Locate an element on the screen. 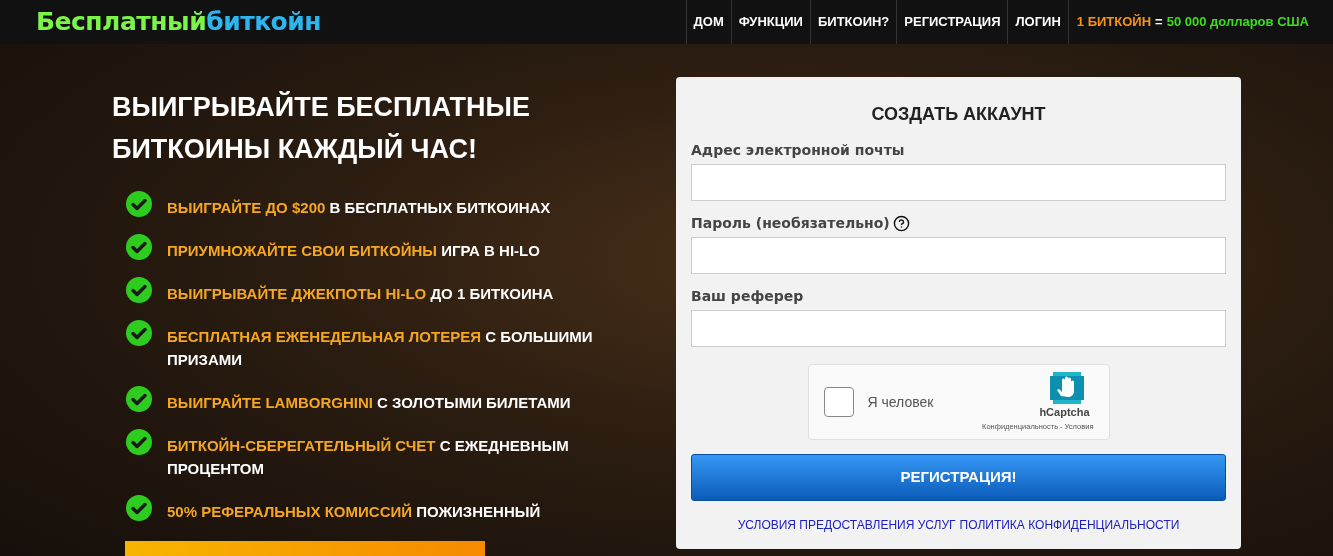 Image resolution: width=1333 pixels, height=556 pixels. hero-headline: ВЫИГРЫВАЙТЕ БЕСПЛАТНЫЕ БИТКОИНЫ КАЖДЫЙ ЧАС! is located at coordinates (321, 128).